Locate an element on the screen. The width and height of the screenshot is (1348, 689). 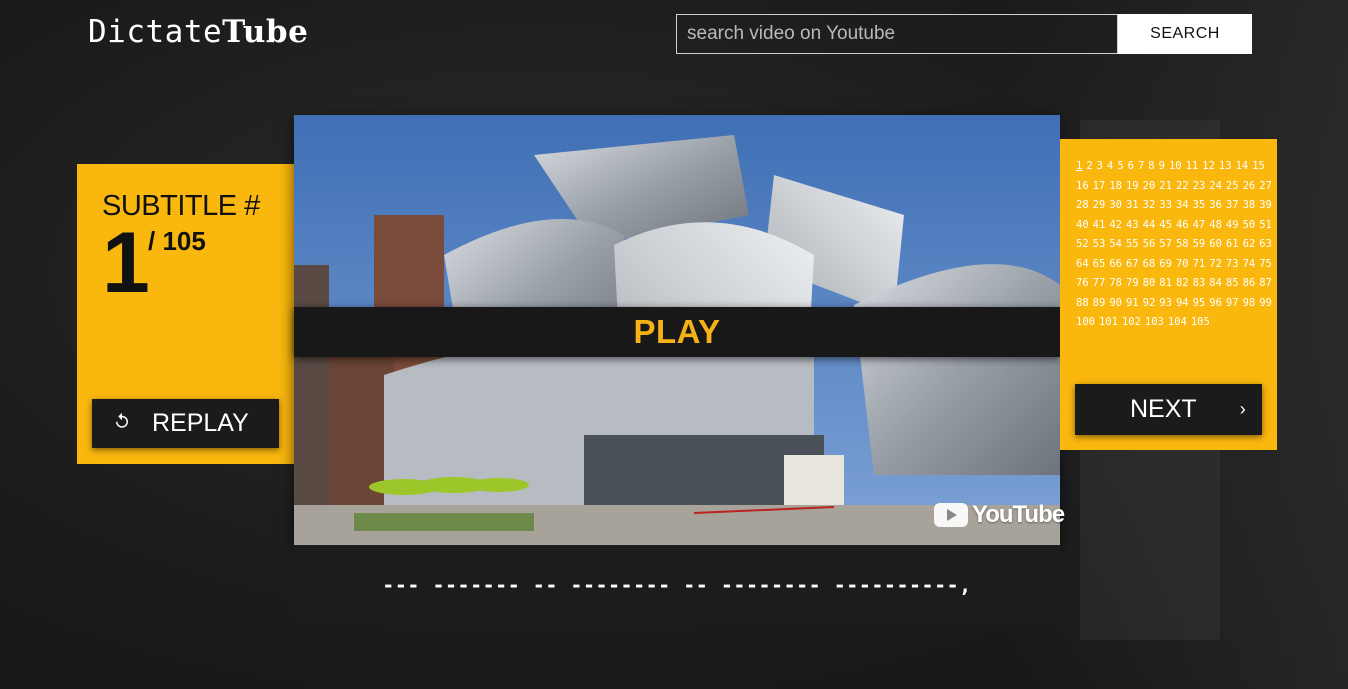
subtitle-number-link: 19 is located at coordinates (1132, 187).